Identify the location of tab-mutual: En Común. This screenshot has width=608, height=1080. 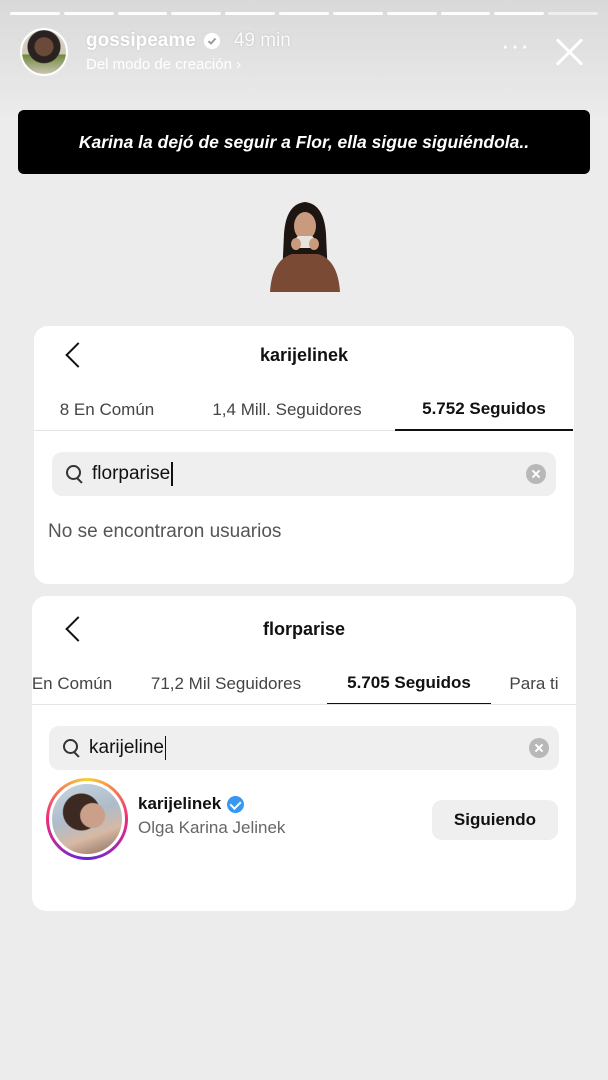
(74, 683).